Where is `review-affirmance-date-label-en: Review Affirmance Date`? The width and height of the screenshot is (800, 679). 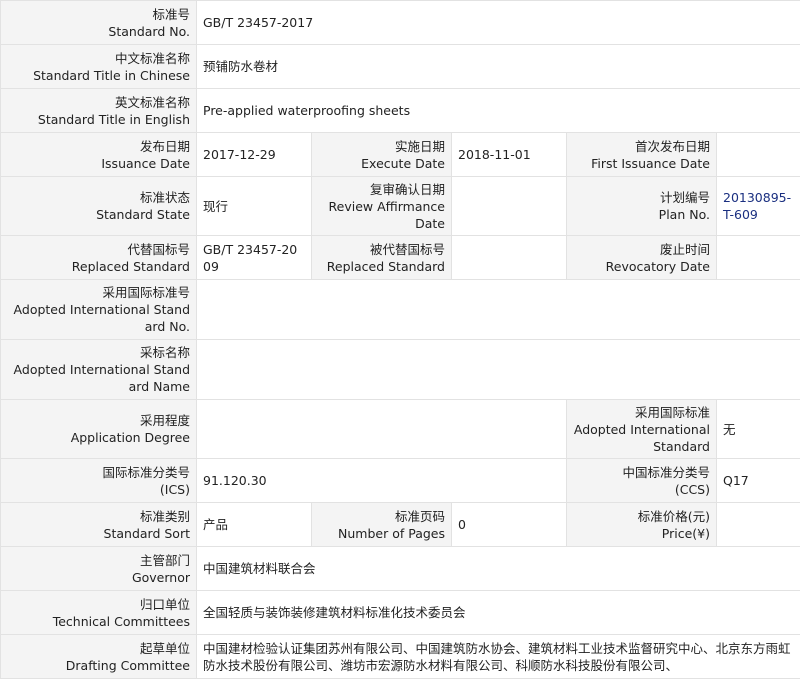
review-affirmance-date-label-en: Review Affirmance Date is located at coordinates (386, 214).